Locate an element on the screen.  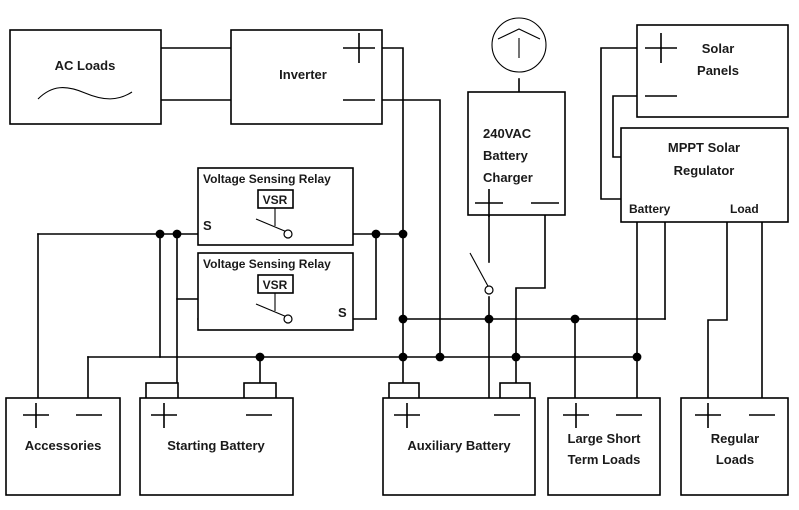
large-short-term-loads-line1: Large Short is located at coordinates (605, 438).